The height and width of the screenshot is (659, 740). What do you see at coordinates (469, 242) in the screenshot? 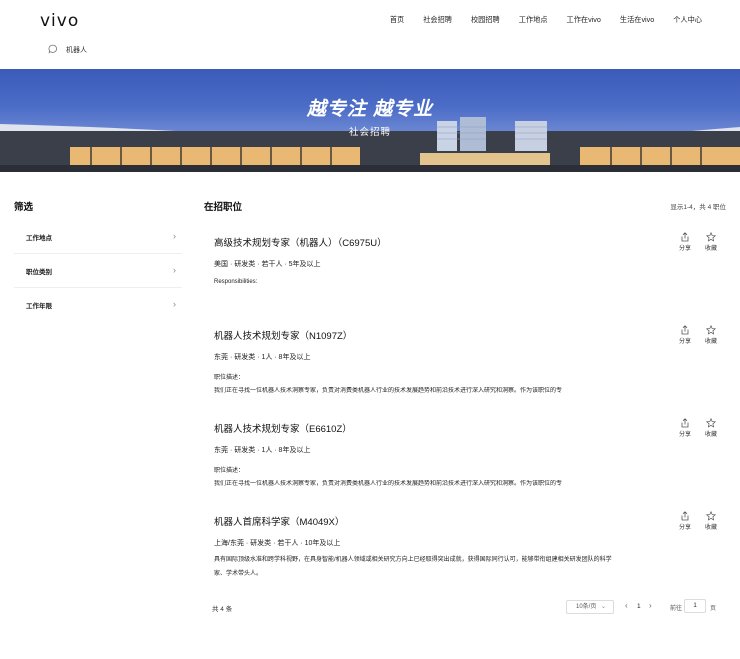
I see `job-title: 高级技术规划专家（机器人）（C6975U）` at bounding box center [469, 242].